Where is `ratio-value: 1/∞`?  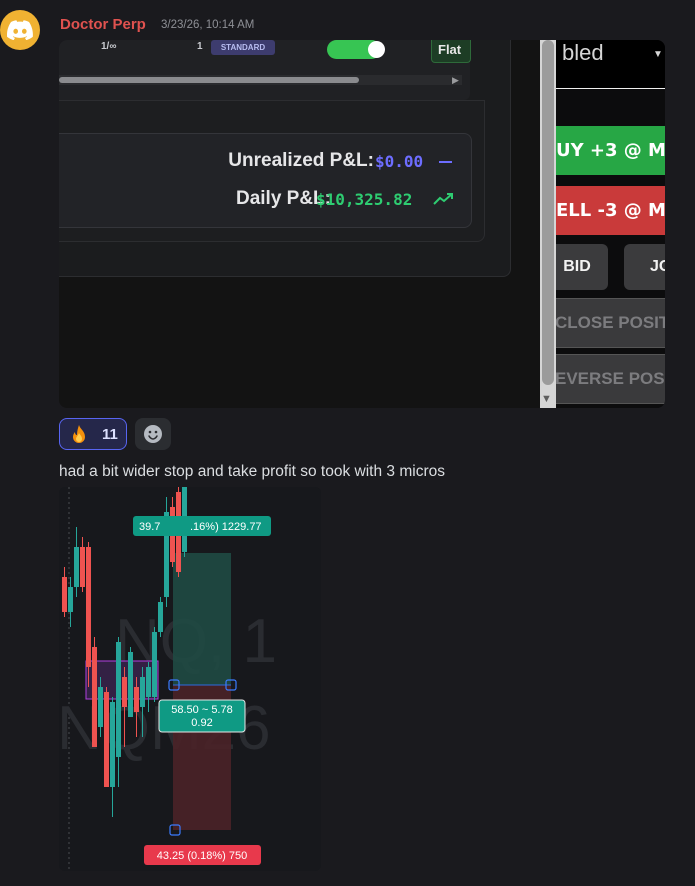 ratio-value: 1/∞ is located at coordinates (109, 46).